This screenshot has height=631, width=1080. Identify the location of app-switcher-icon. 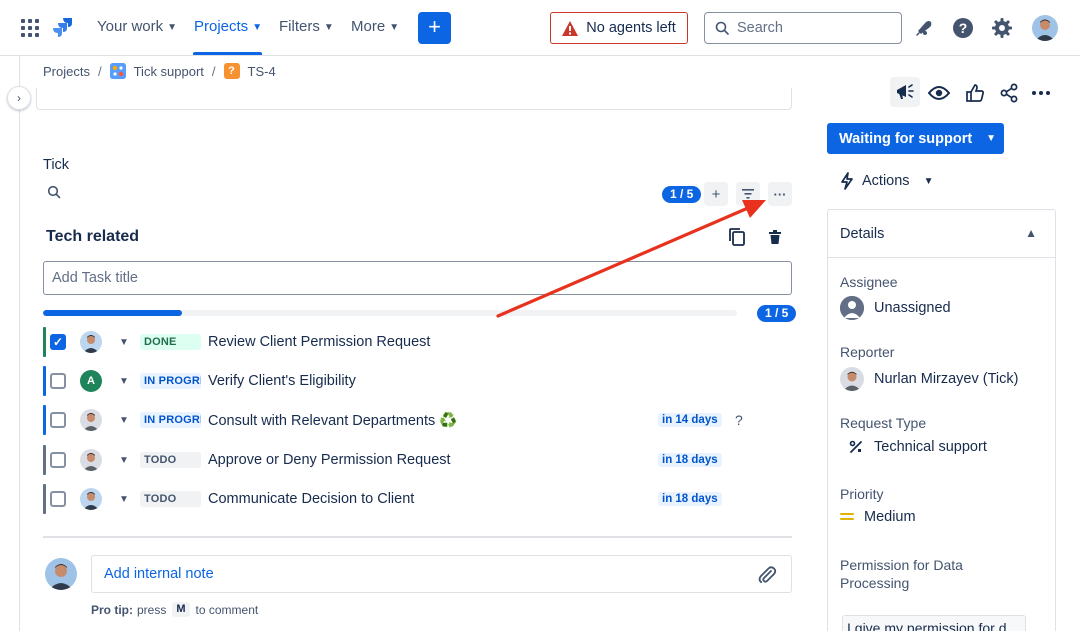
(30, 28).